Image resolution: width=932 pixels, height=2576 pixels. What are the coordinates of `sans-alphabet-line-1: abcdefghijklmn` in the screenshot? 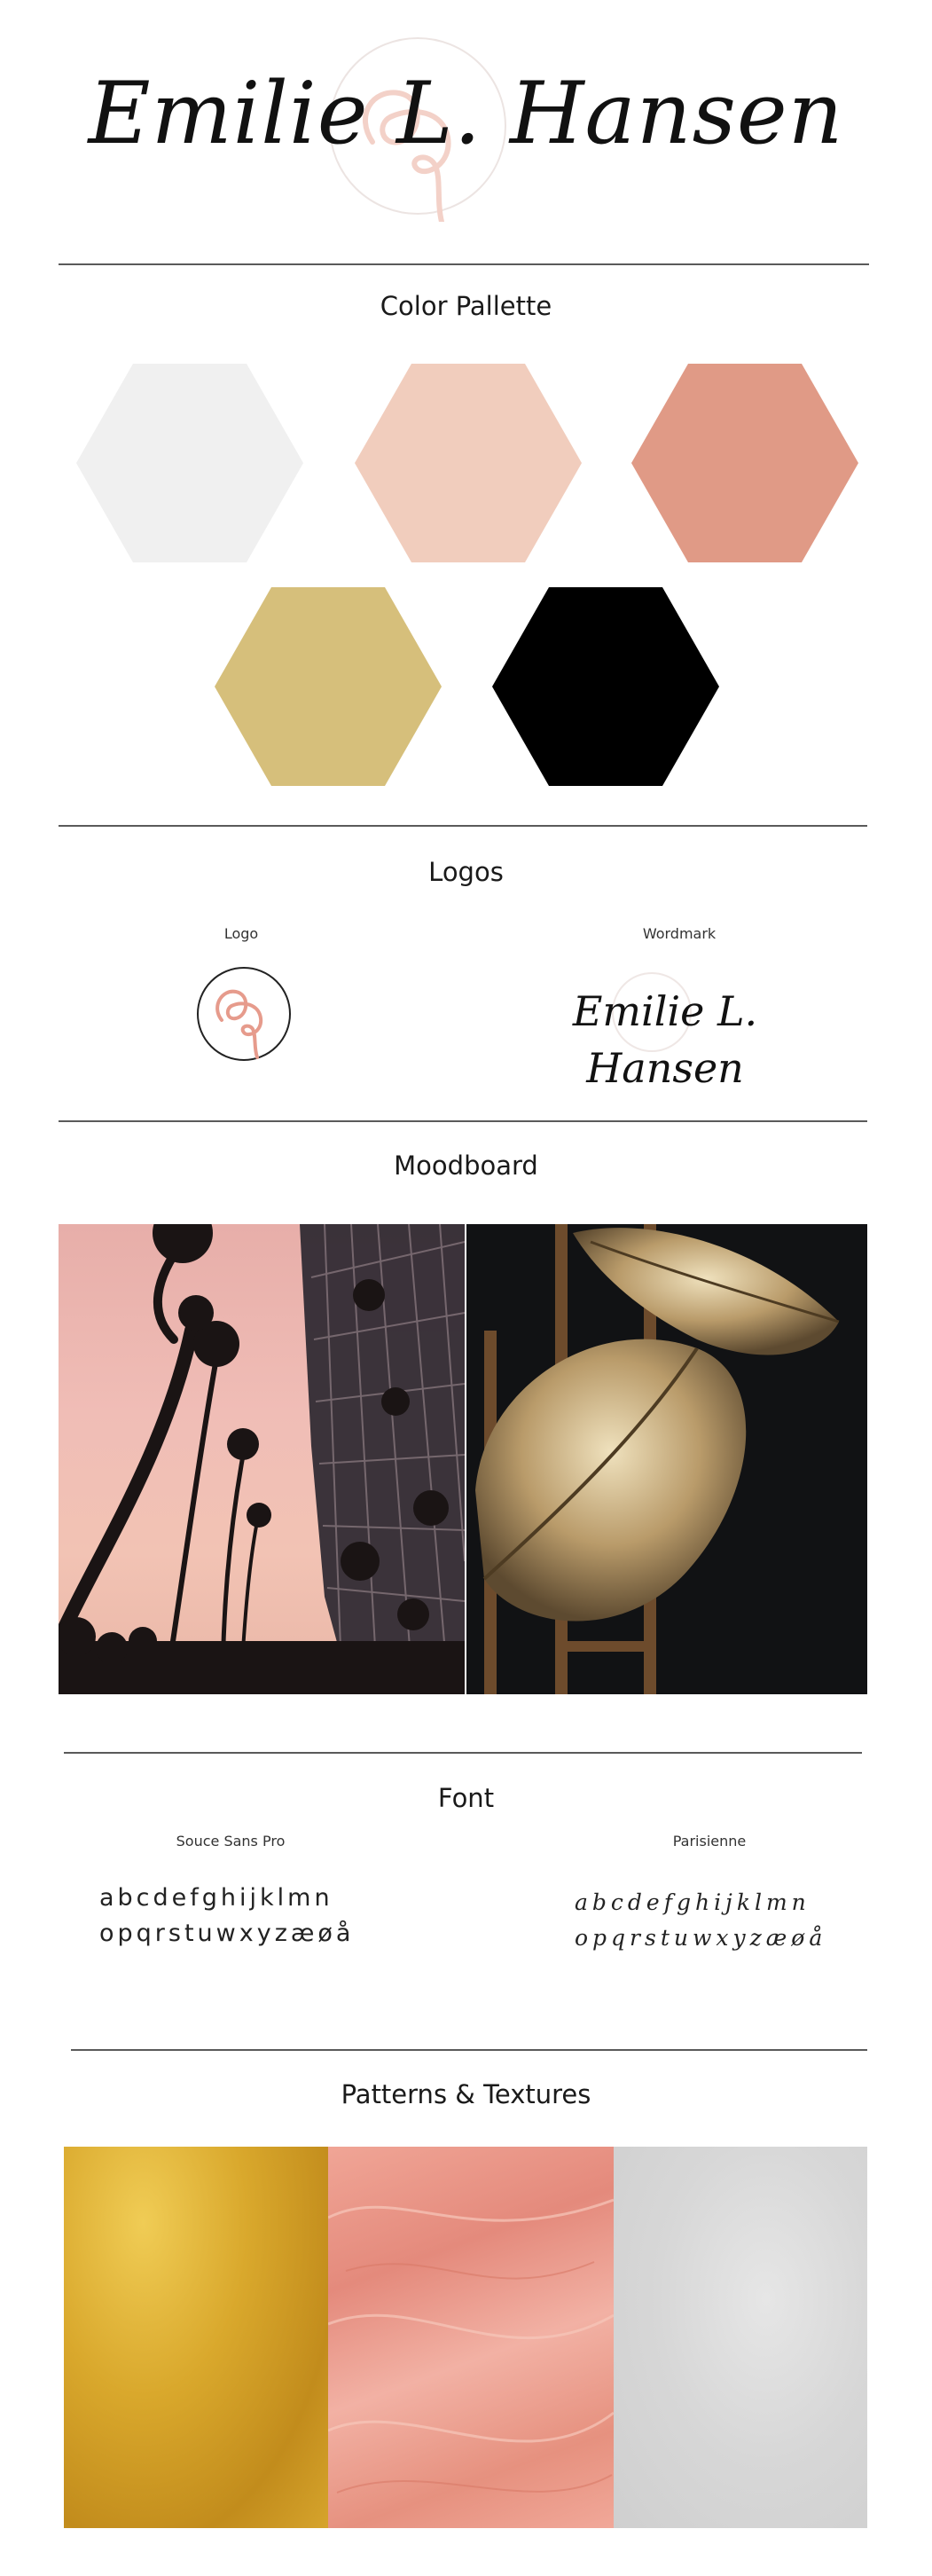 It's located at (216, 1898).